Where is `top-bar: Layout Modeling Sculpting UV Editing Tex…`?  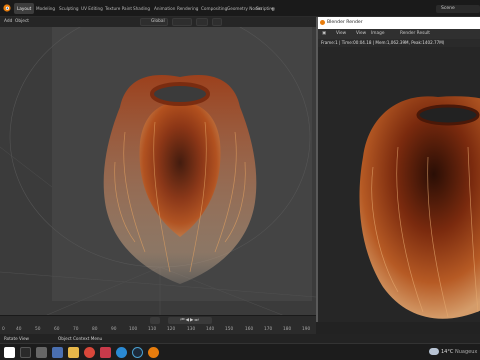
top-bar: Layout Modeling Sculpting UV Editing Tex… is located at coordinates (240, 8).